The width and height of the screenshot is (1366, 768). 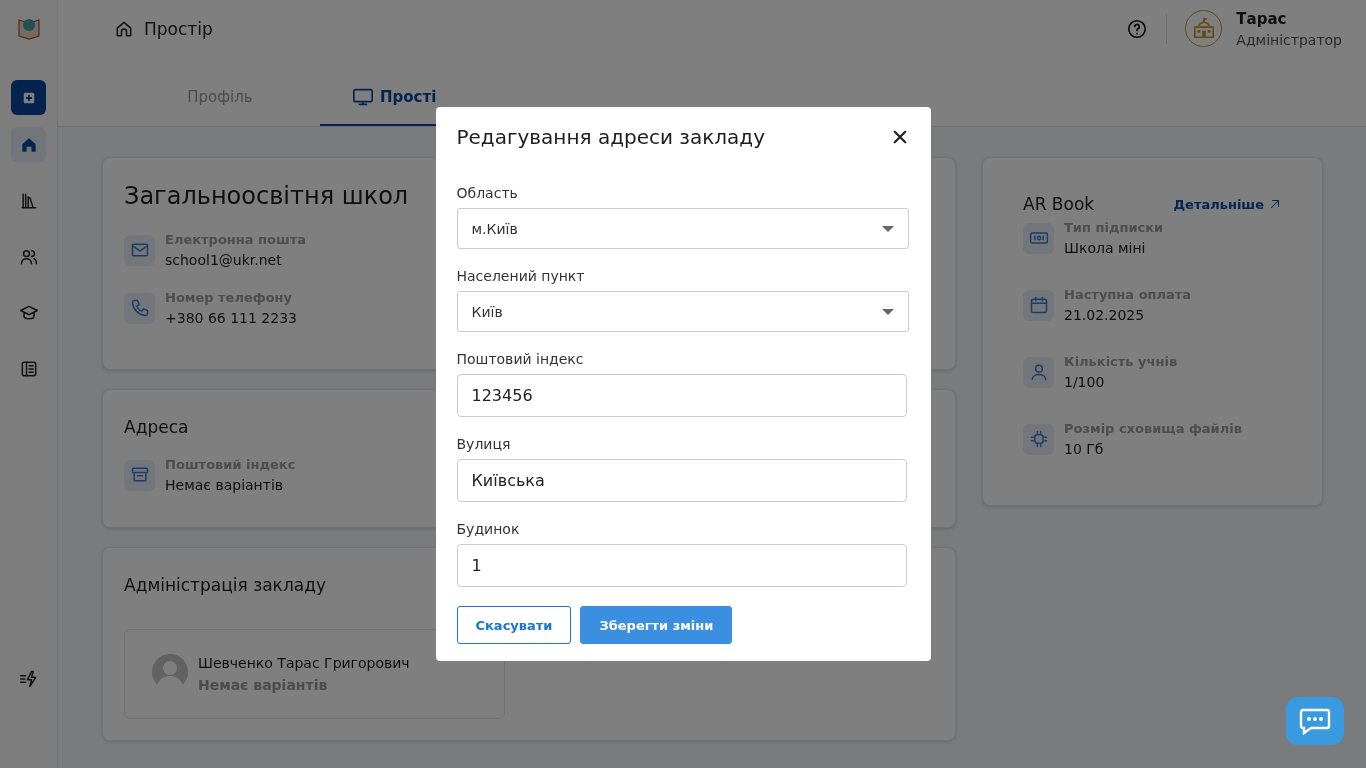 What do you see at coordinates (1084, 449) in the screenshot?
I see `field-value: 10 Гб` at bounding box center [1084, 449].